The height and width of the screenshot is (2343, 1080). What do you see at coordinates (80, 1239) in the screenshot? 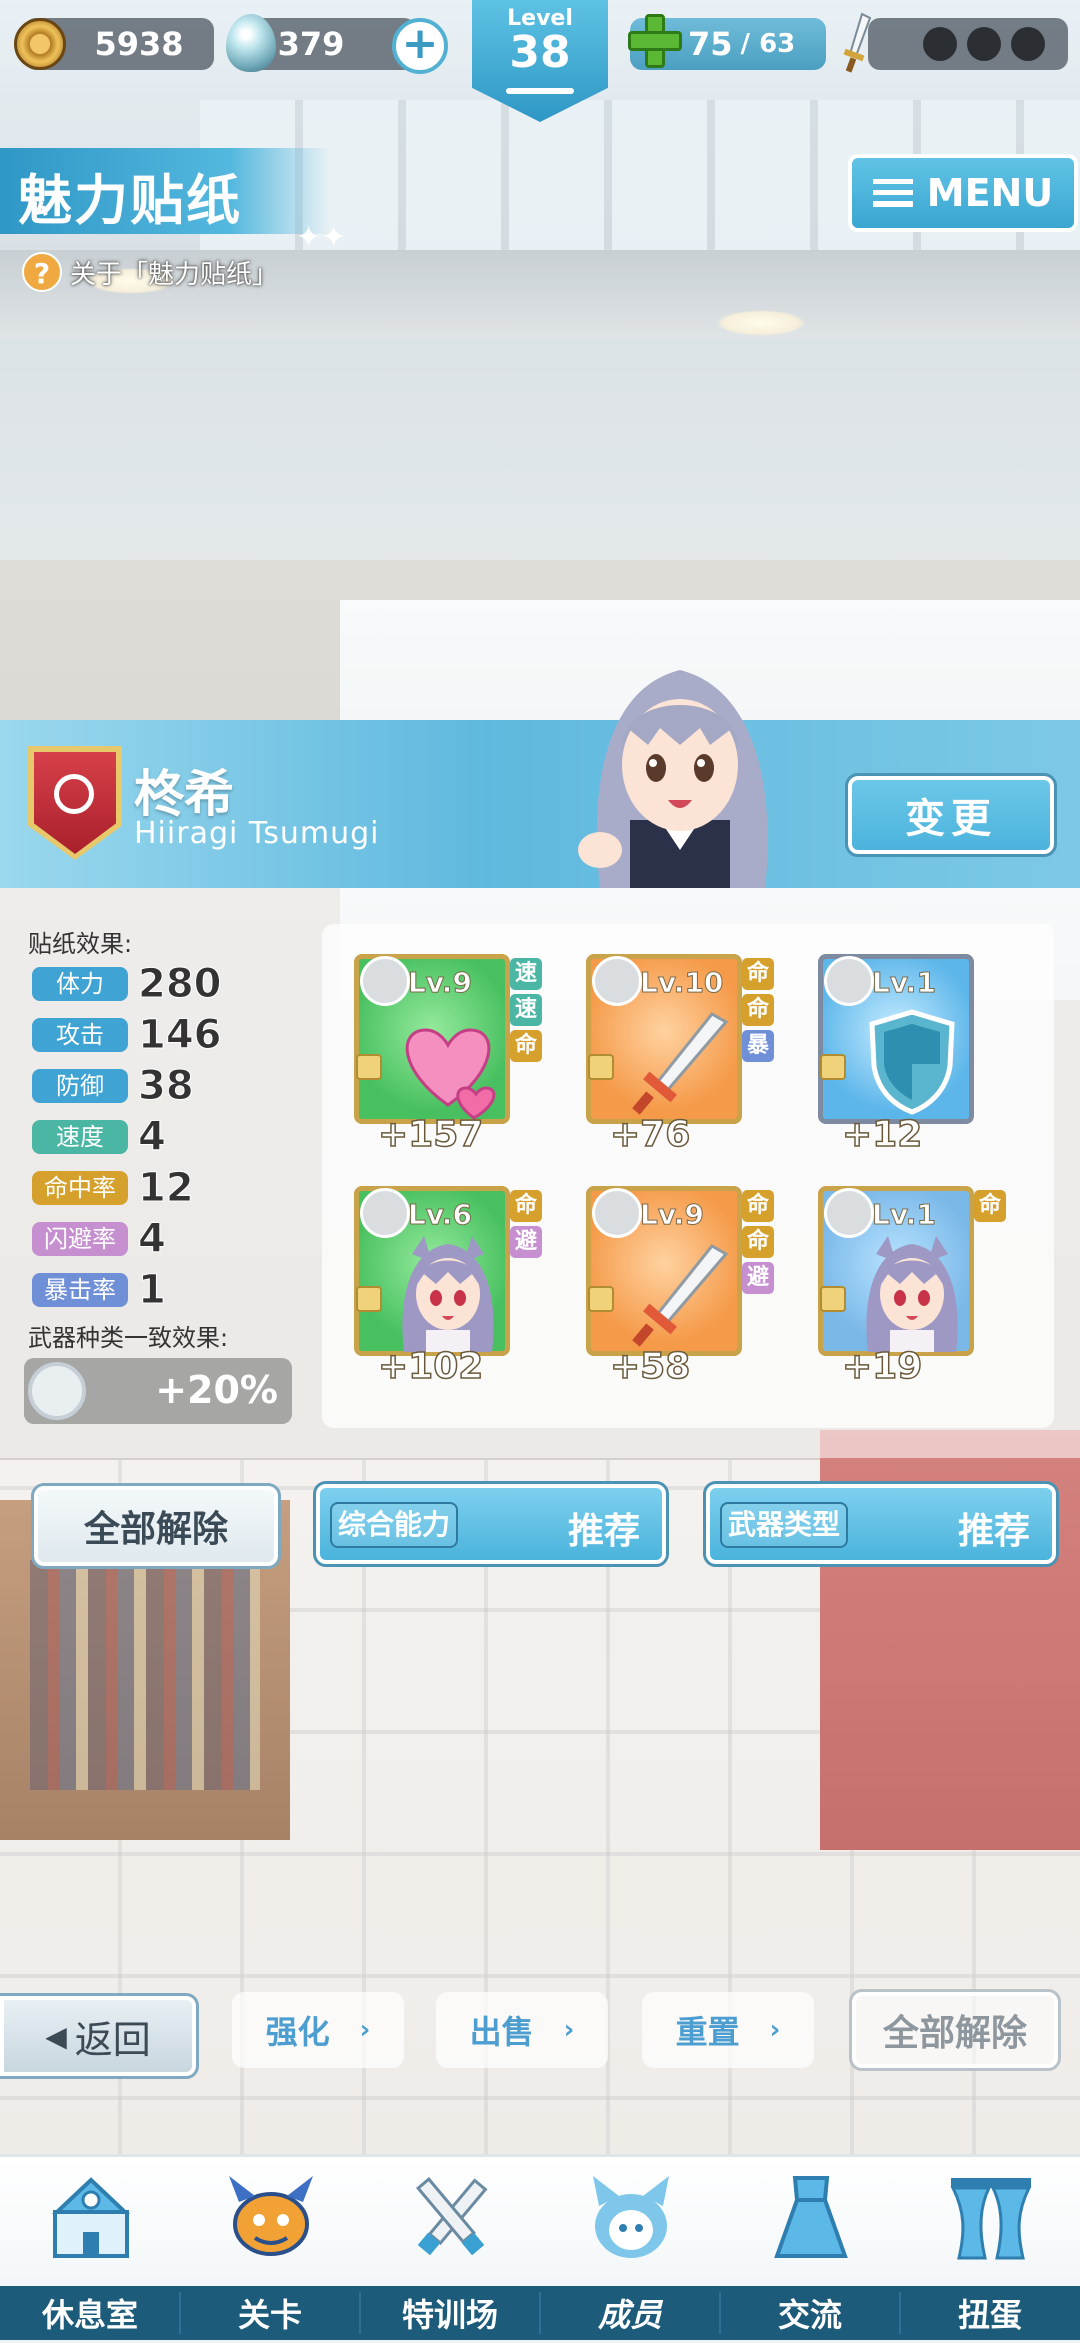
I see `stat-label: 闪避率` at bounding box center [80, 1239].